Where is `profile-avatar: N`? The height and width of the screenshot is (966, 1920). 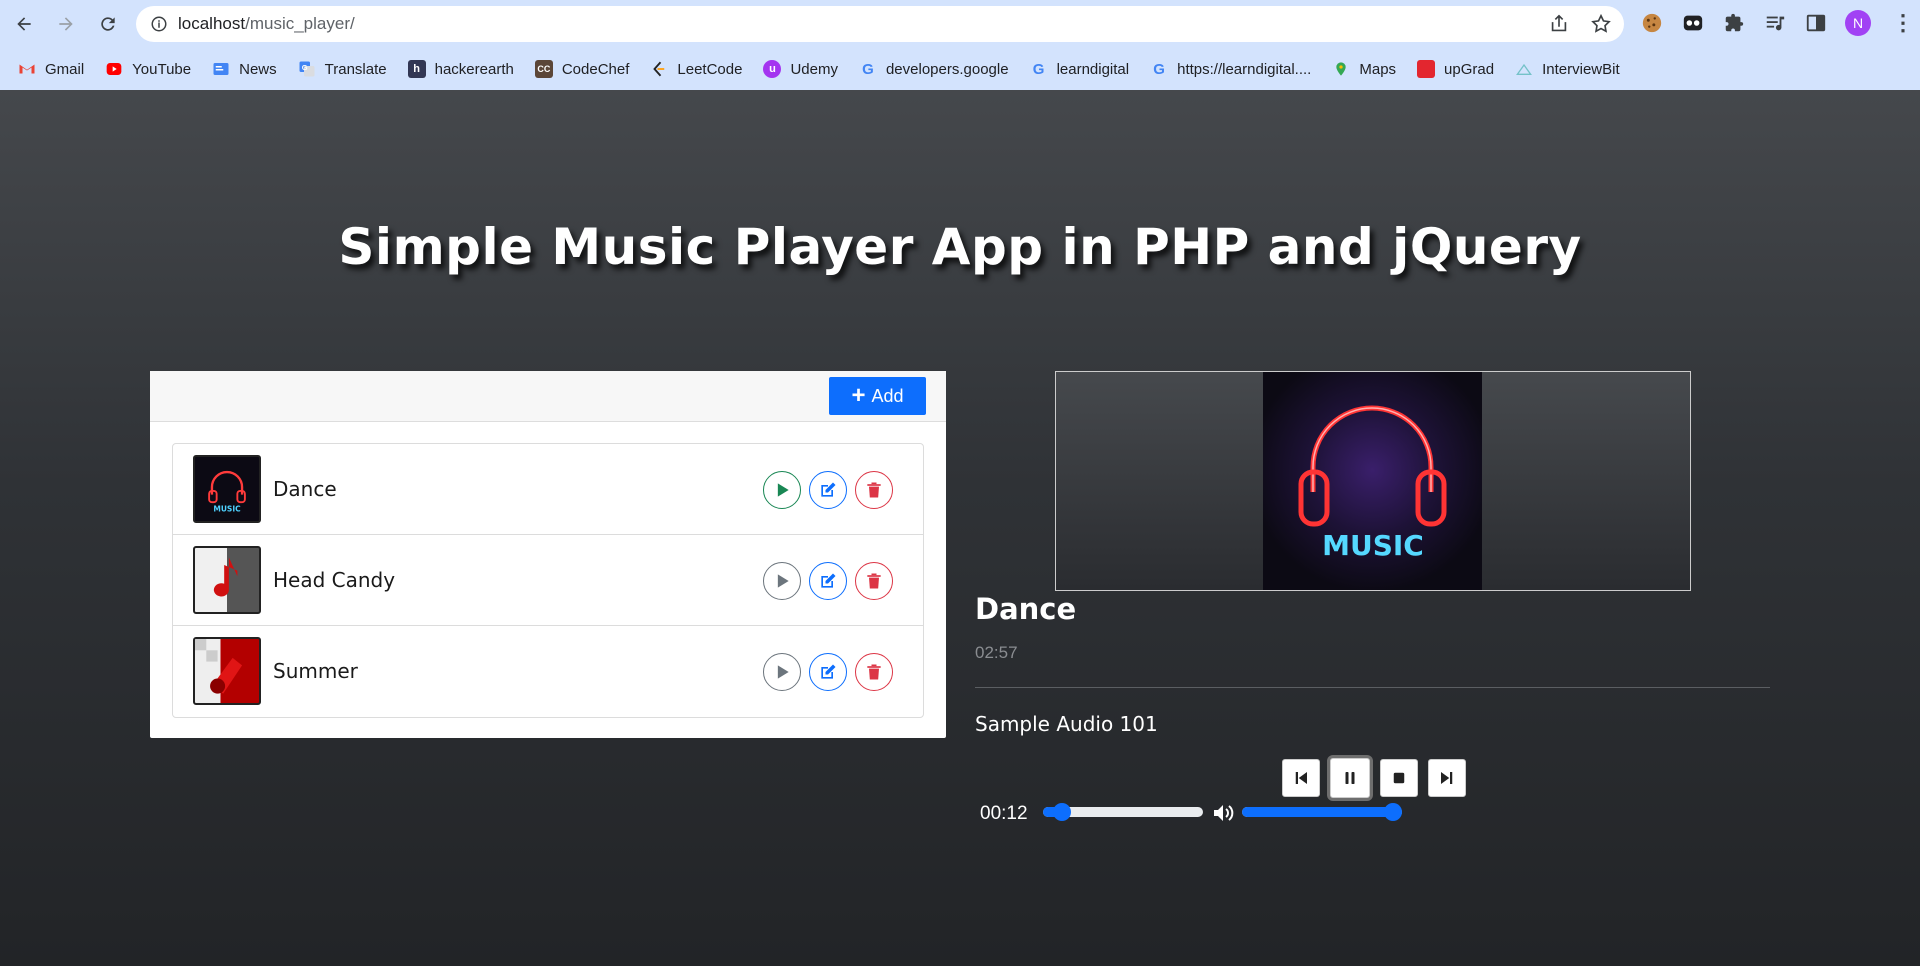 profile-avatar: N is located at coordinates (1858, 23).